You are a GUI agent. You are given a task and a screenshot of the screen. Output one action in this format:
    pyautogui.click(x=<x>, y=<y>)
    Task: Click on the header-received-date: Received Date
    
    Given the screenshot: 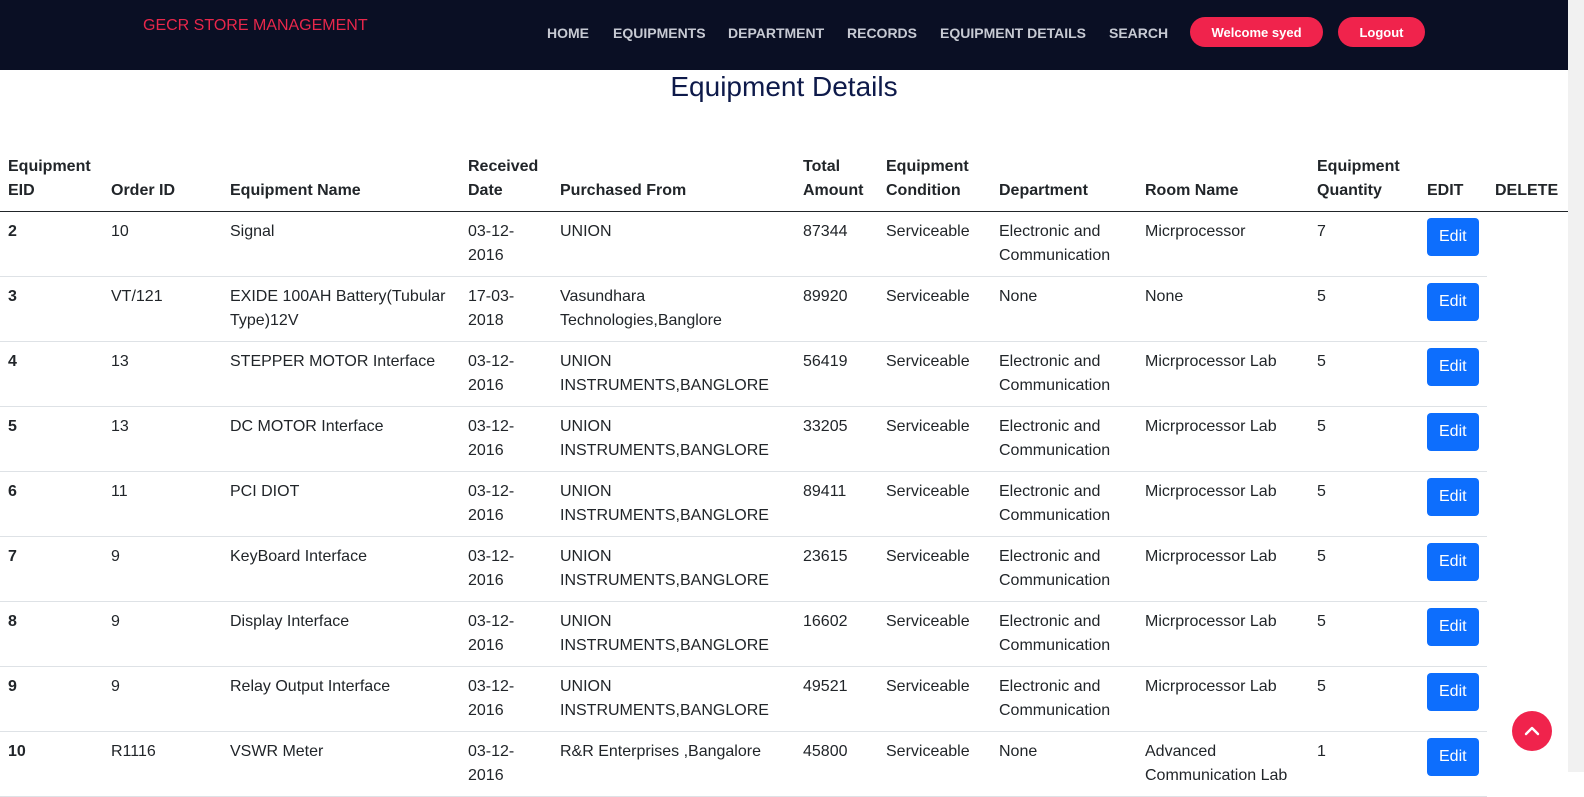 What is the action you would take?
    pyautogui.click(x=506, y=181)
    